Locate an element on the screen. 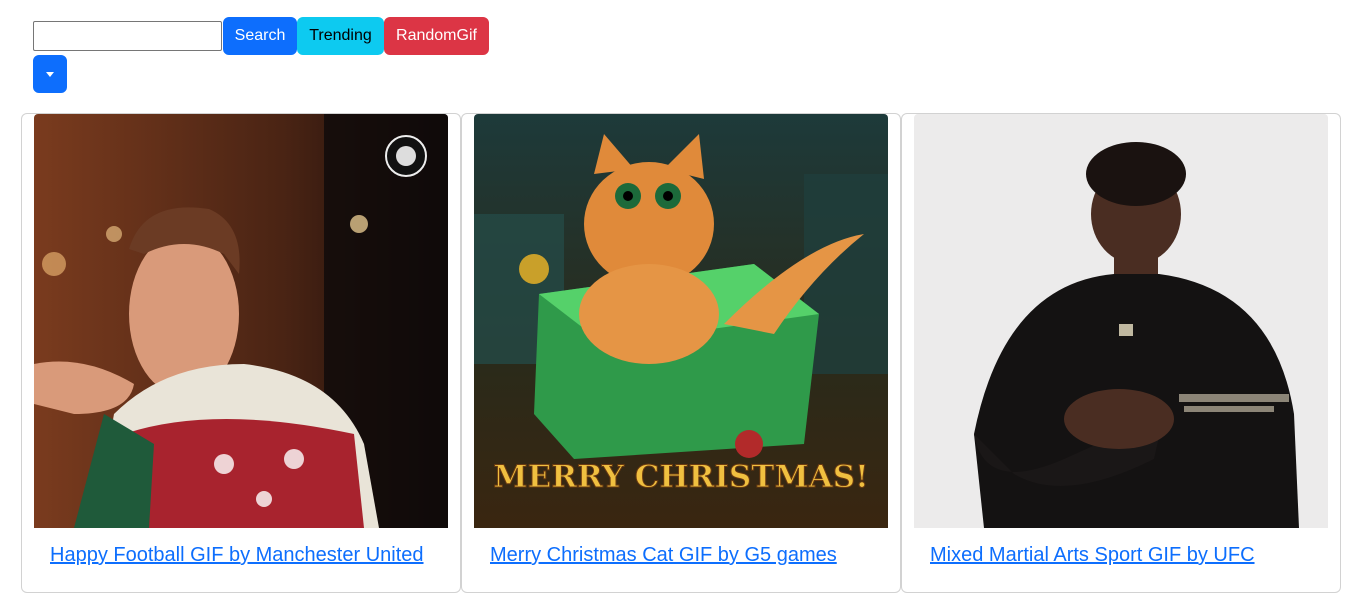 Image resolution: width=1368 pixels, height=604 pixels. image-caption-text: MERRY CHRISTMAS! is located at coordinates (680, 477).